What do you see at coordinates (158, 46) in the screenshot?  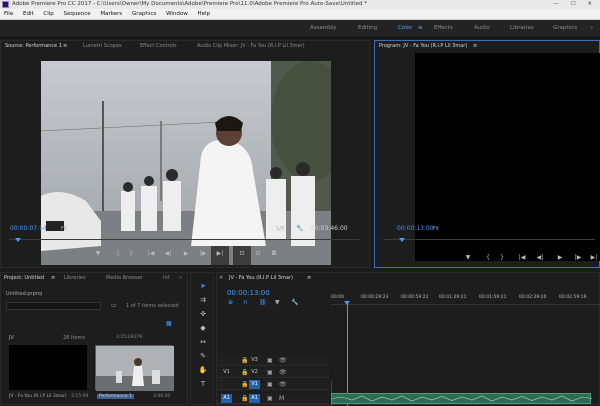 I see `tab-effect-controls: Effect Controls` at bounding box center [158, 46].